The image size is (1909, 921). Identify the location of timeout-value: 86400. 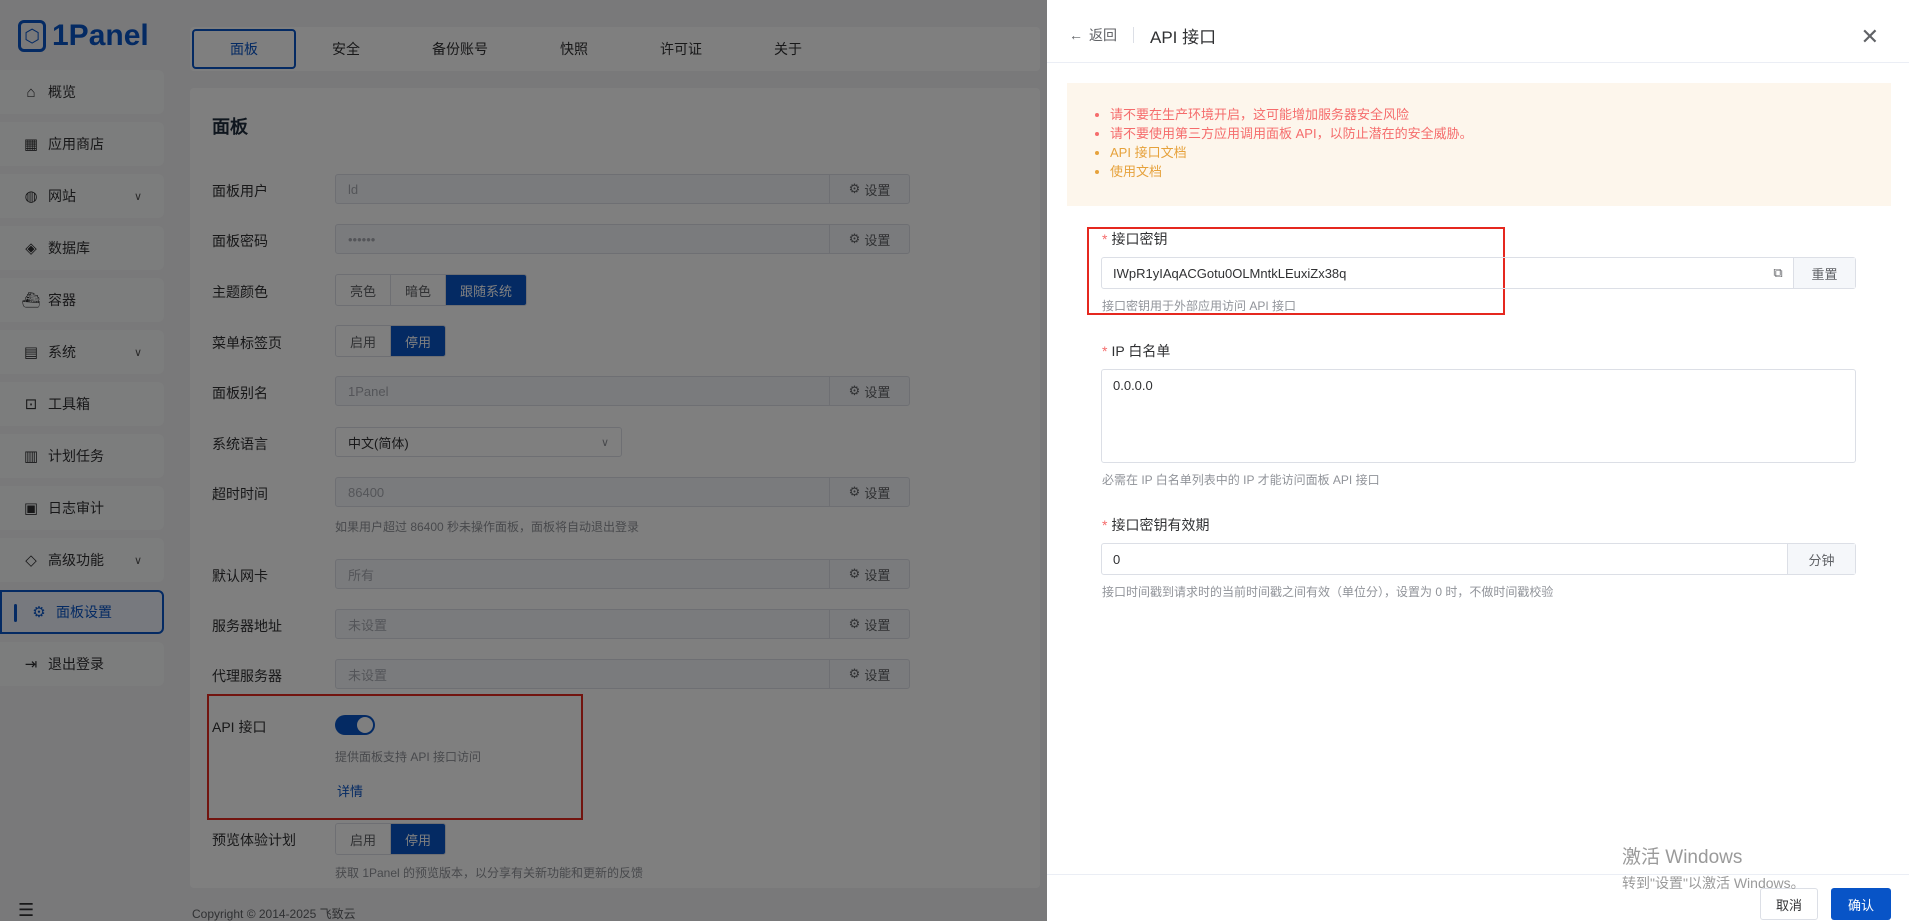
(366, 492).